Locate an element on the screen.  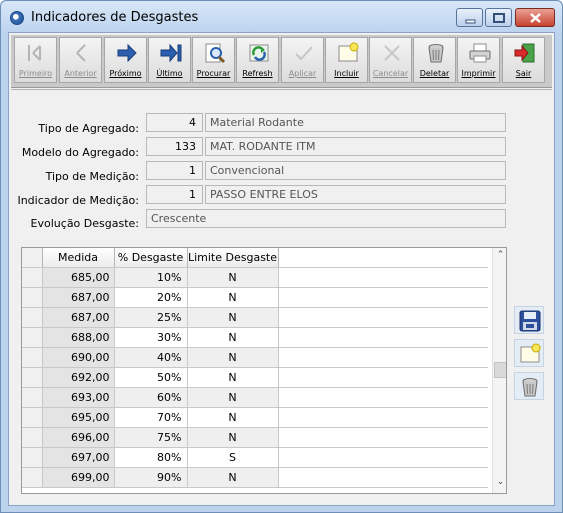
toolbar-button-11: Sair is located at coordinates (523, 60).